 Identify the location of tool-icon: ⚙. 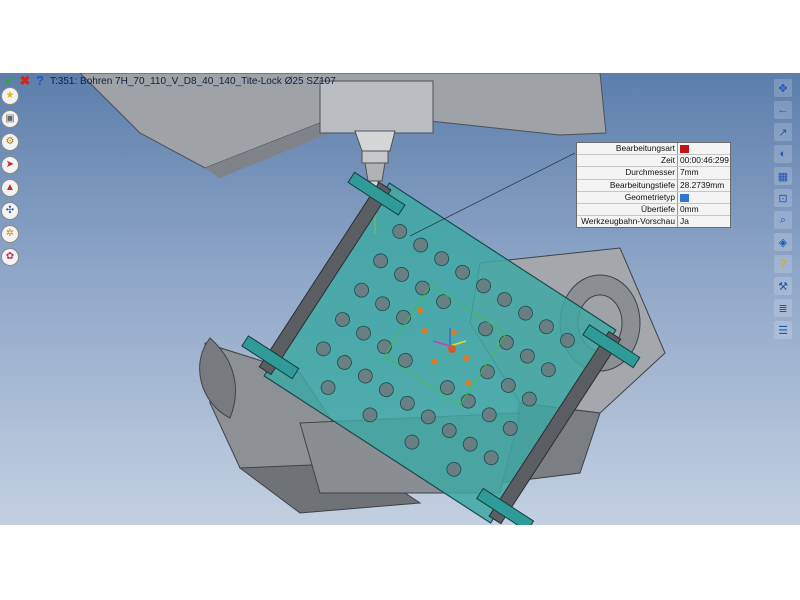
(10, 142).